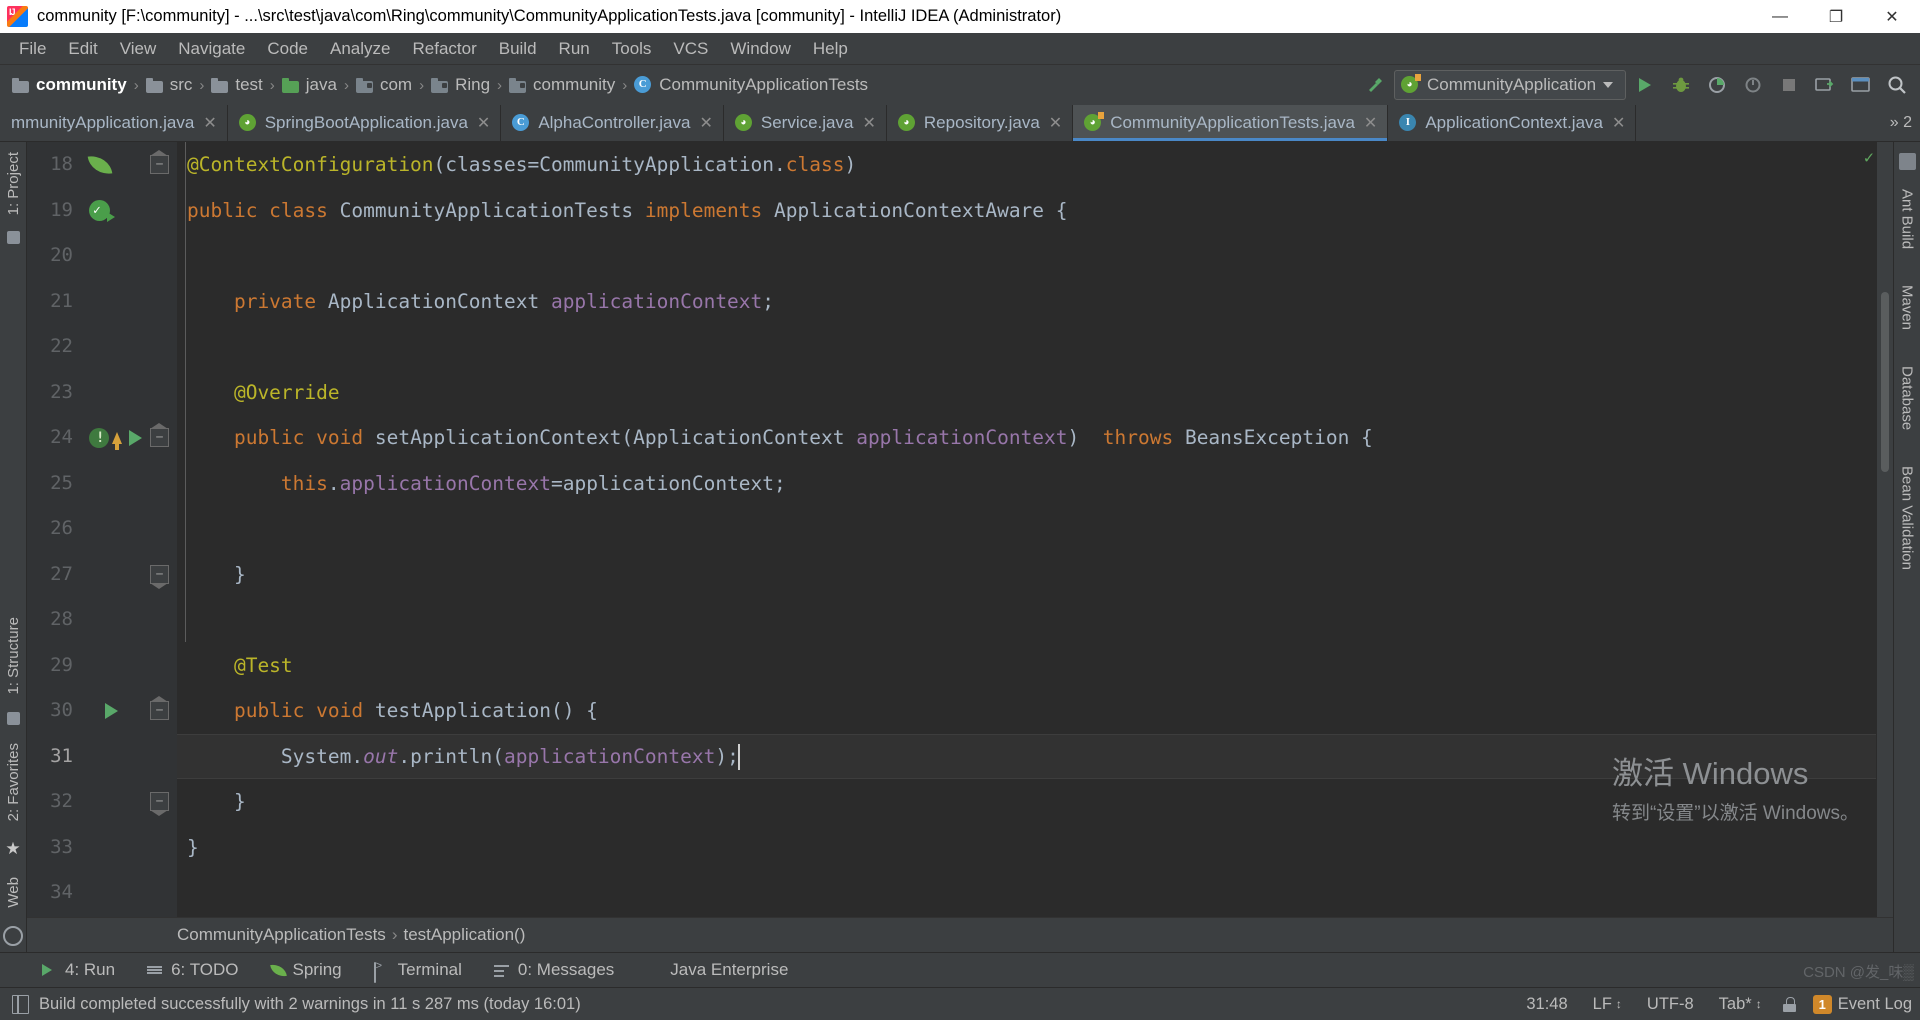  I want to click on search-everywhere-button, so click(1897, 85).